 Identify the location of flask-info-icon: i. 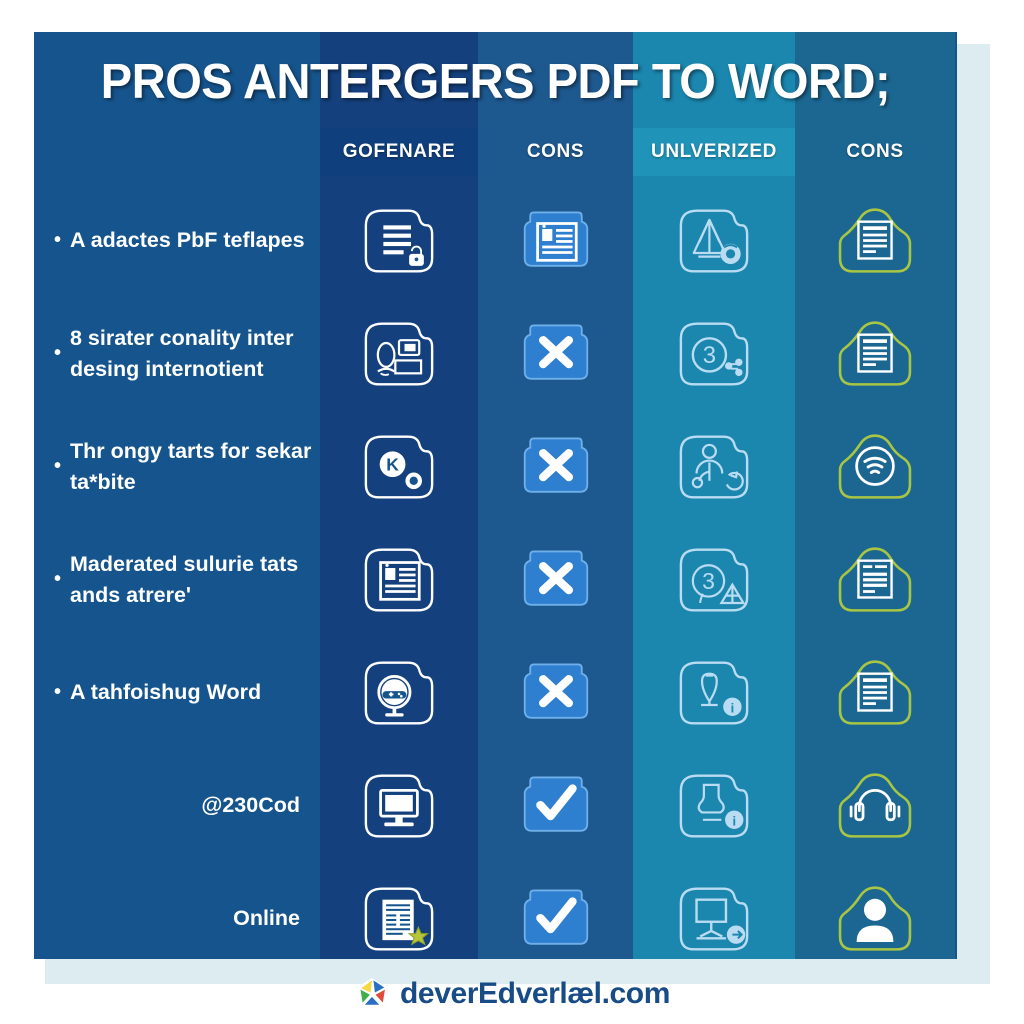
(714, 806).